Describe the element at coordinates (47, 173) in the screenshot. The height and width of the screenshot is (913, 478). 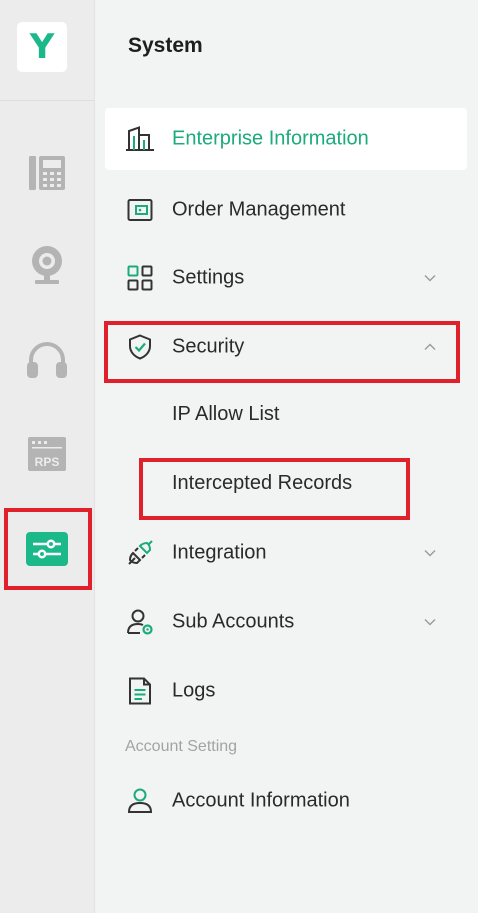
I see `phone-icon` at that location.